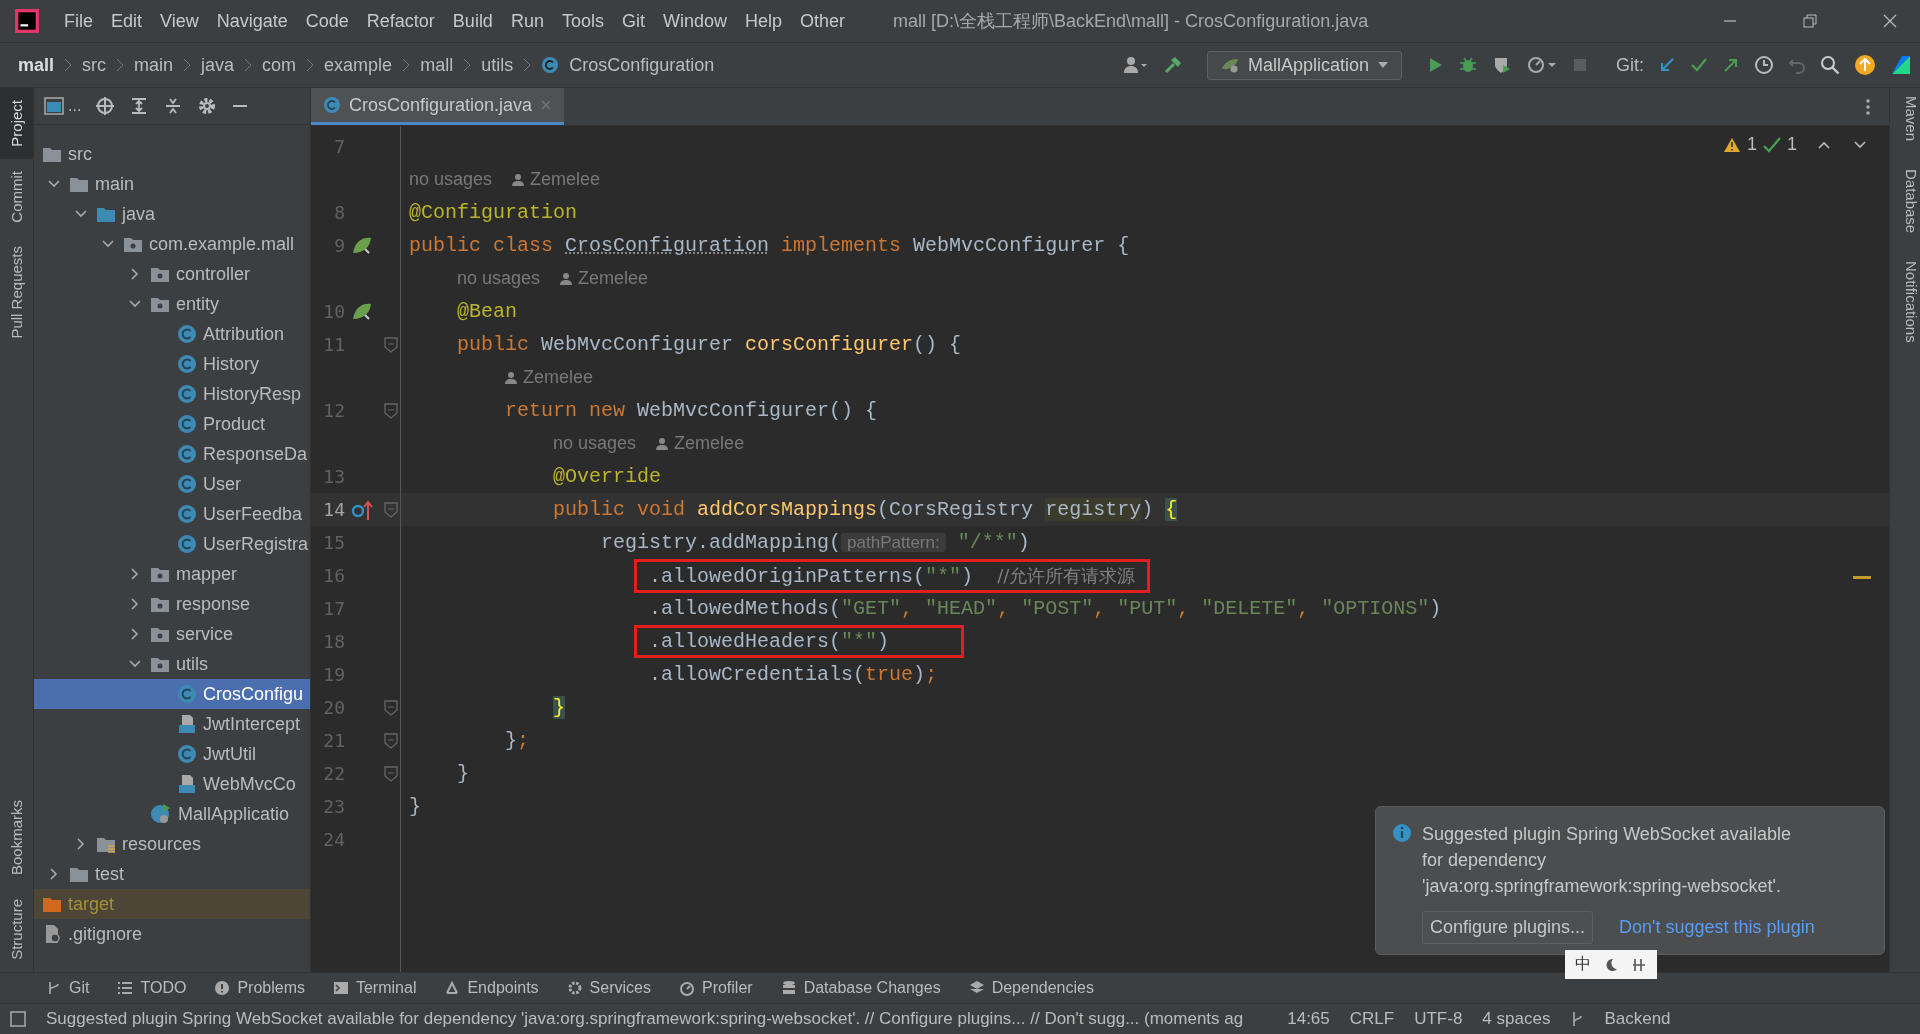 This screenshot has height=1034, width=1920. What do you see at coordinates (633, 21) in the screenshot?
I see `menu-item: Git` at bounding box center [633, 21].